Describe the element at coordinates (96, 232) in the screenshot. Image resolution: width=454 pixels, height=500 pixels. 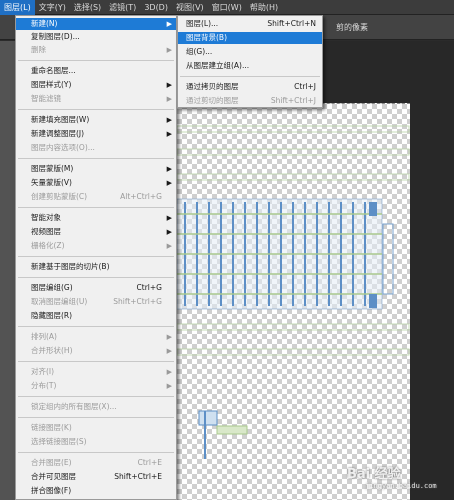
I see `menu-item-video-layer: 视频图层 ▶` at that location.